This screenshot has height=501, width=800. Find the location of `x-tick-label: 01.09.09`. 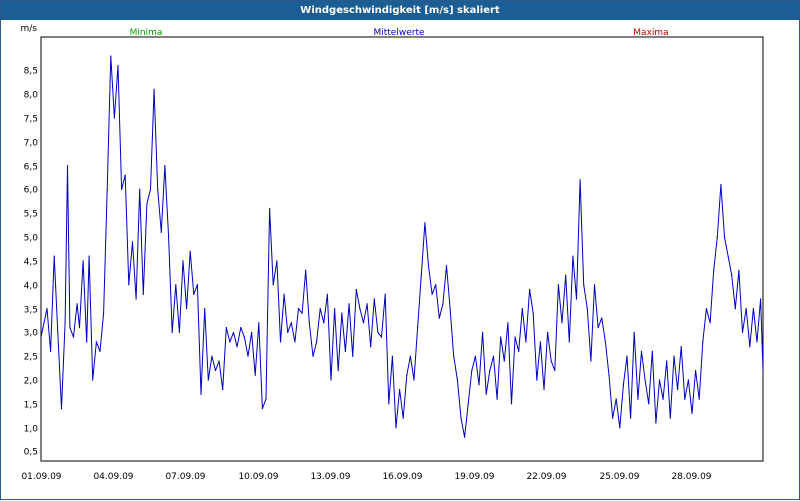

x-tick-label: 01.09.09 is located at coordinates (41, 477).